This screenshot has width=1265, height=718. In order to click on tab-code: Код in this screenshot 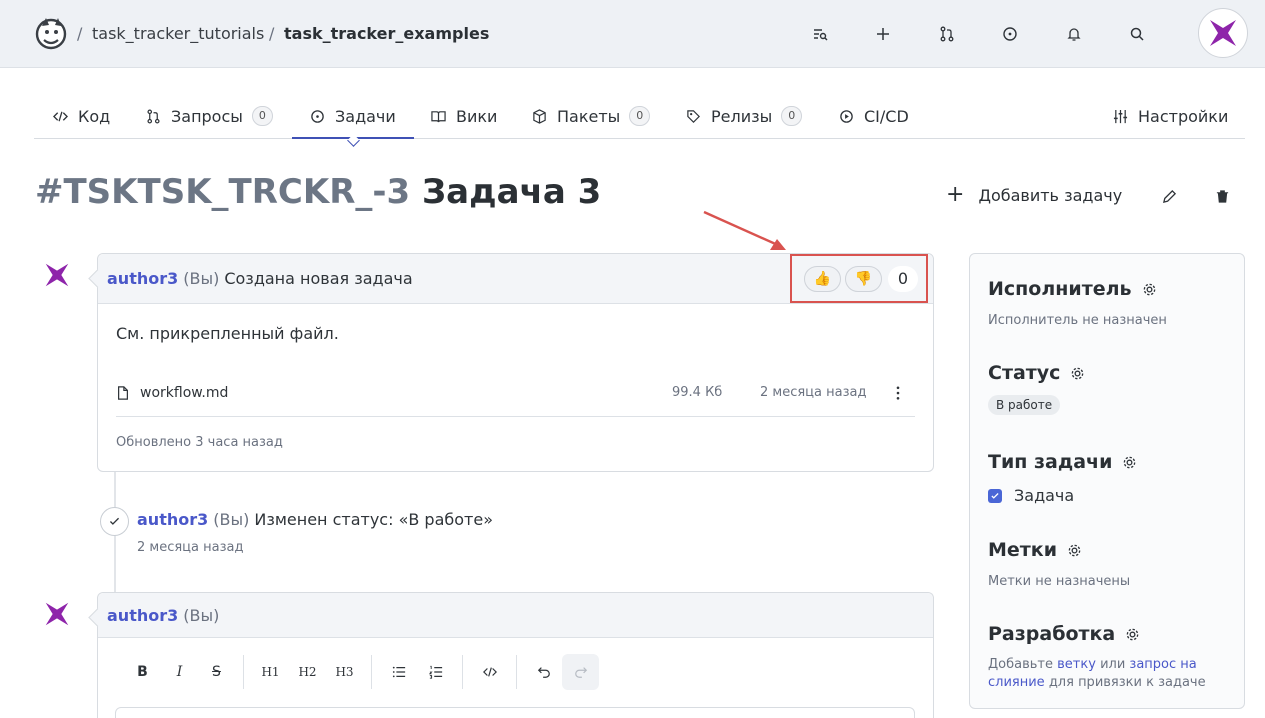, I will do `click(81, 116)`.